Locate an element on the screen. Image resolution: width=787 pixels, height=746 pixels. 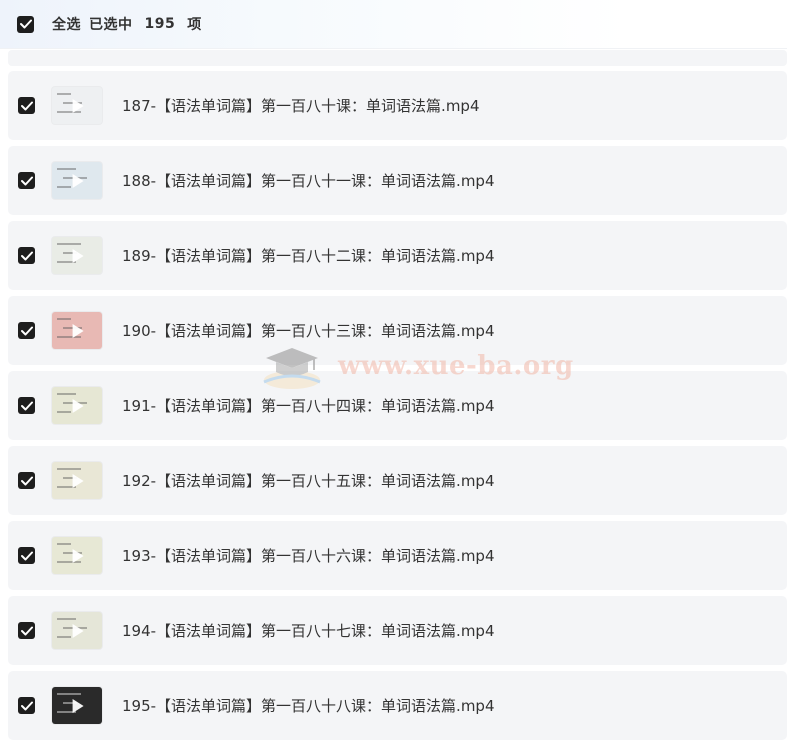
file-row: 188-【语法单词篇】第一百八十一课：单词语法篇.mp4 is located at coordinates (397, 180).